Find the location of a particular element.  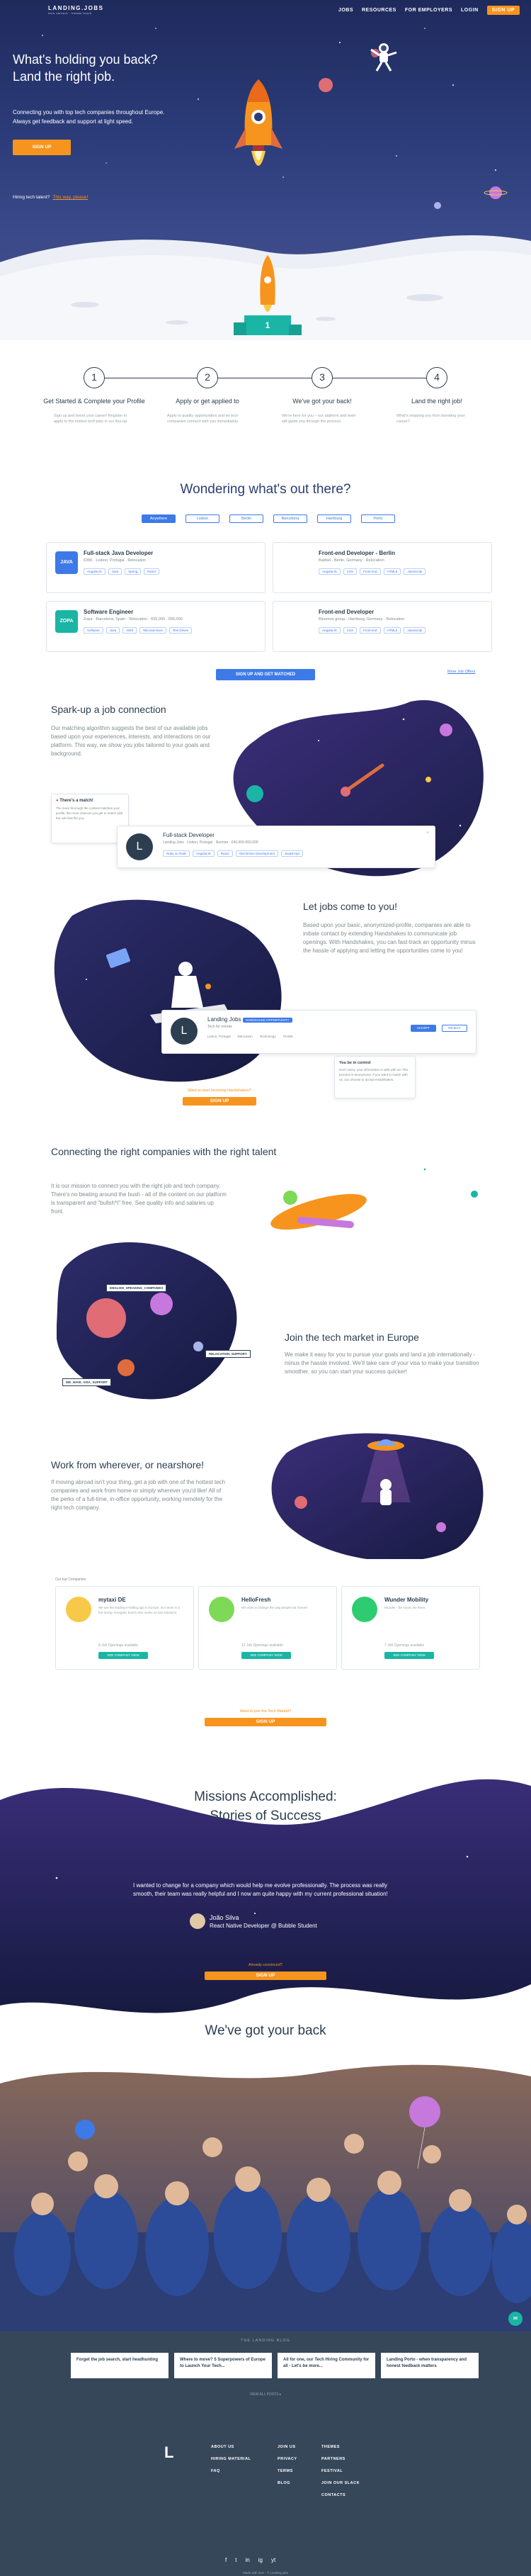

handshake-signup-button: SIGN UP is located at coordinates (220, 1101).